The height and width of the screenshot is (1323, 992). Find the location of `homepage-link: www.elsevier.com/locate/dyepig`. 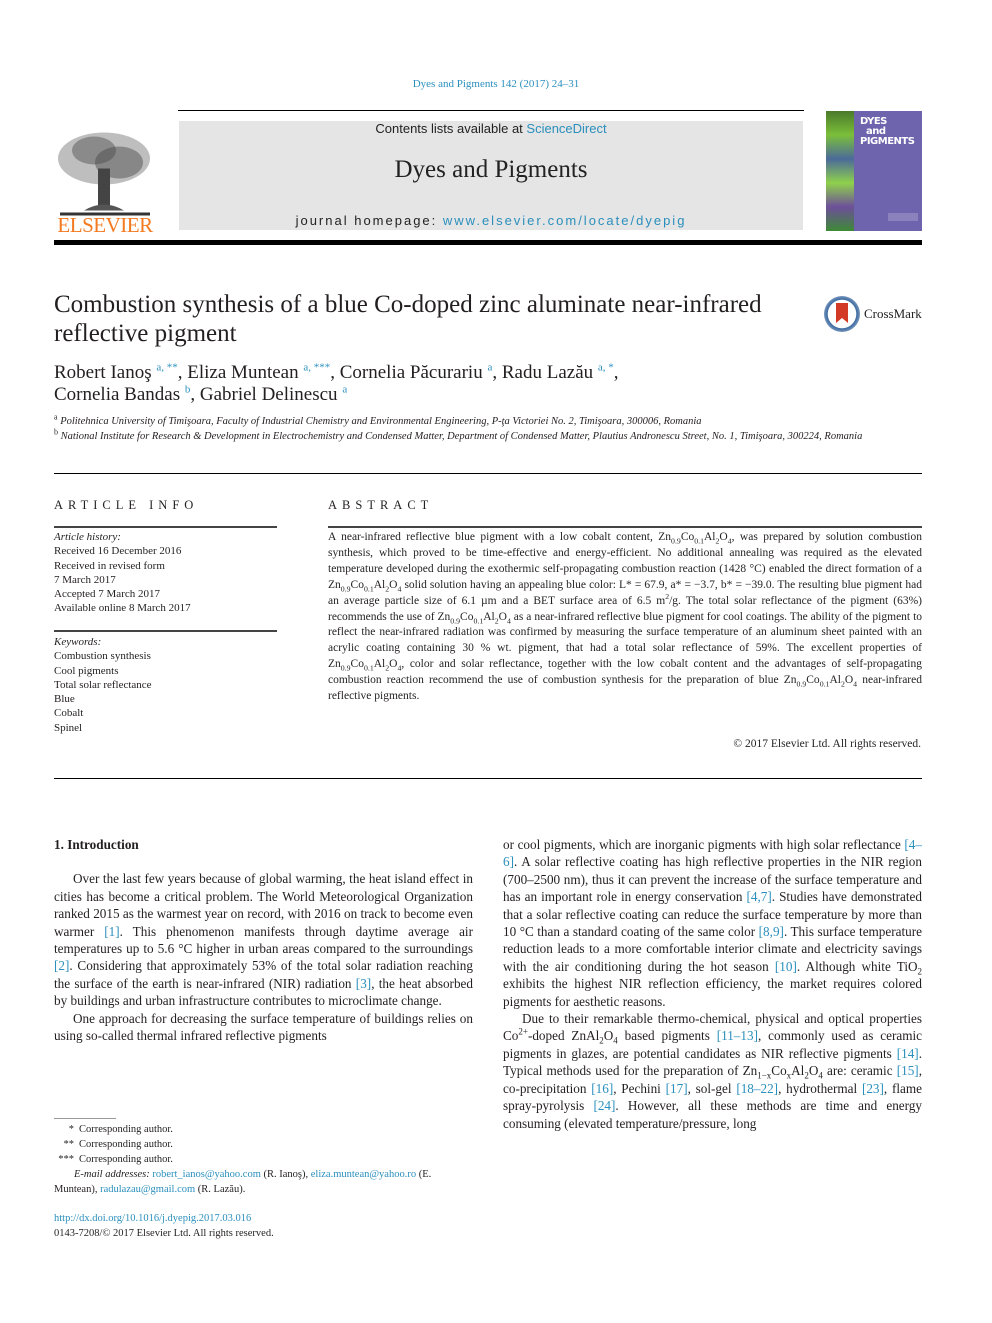

homepage-link: www.elsevier.com/locate/dyepig is located at coordinates (565, 220).